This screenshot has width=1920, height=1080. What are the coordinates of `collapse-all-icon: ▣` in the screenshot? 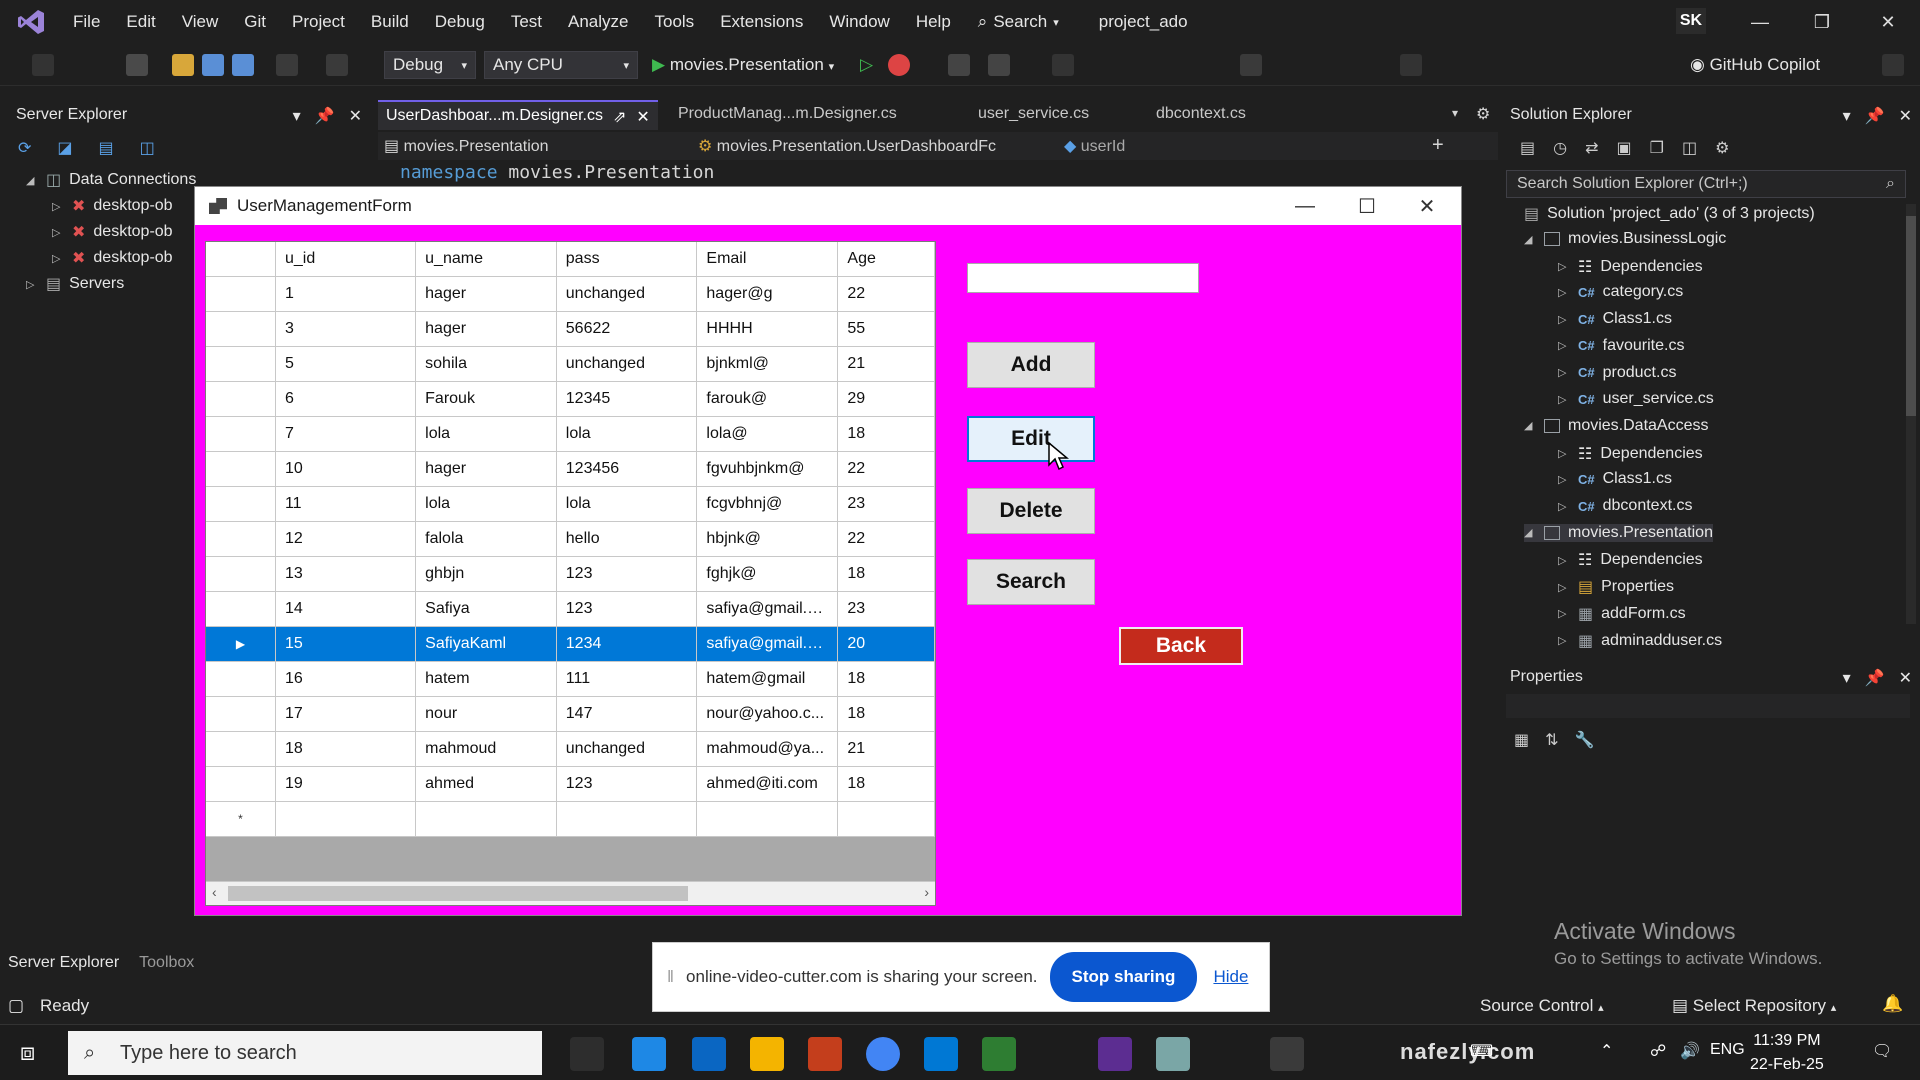 It's located at (1624, 148).